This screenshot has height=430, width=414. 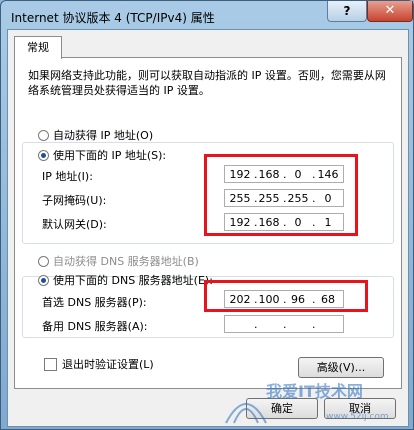 What do you see at coordinates (94, 302) in the screenshot?
I see `preferred-dns-label: 首选 DNS 服务器(P):` at bounding box center [94, 302].